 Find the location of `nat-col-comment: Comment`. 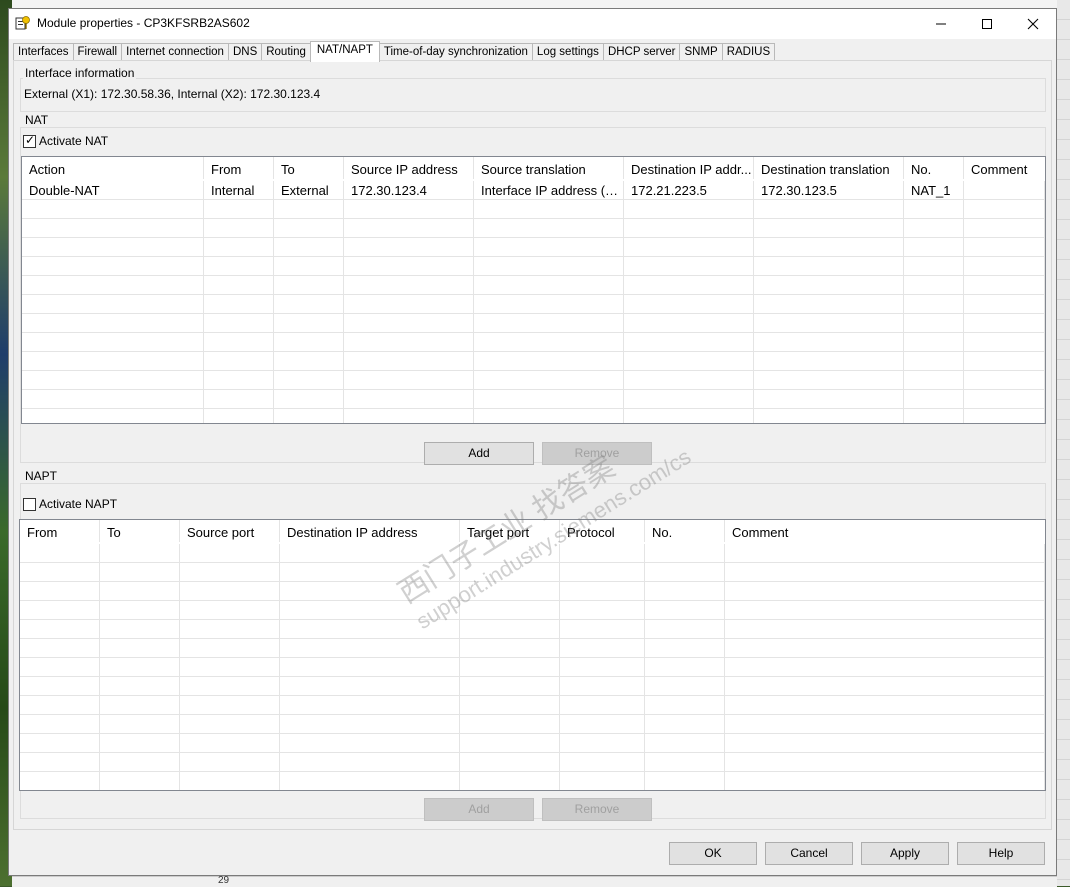

nat-col-comment: Comment is located at coordinates (1004, 168).